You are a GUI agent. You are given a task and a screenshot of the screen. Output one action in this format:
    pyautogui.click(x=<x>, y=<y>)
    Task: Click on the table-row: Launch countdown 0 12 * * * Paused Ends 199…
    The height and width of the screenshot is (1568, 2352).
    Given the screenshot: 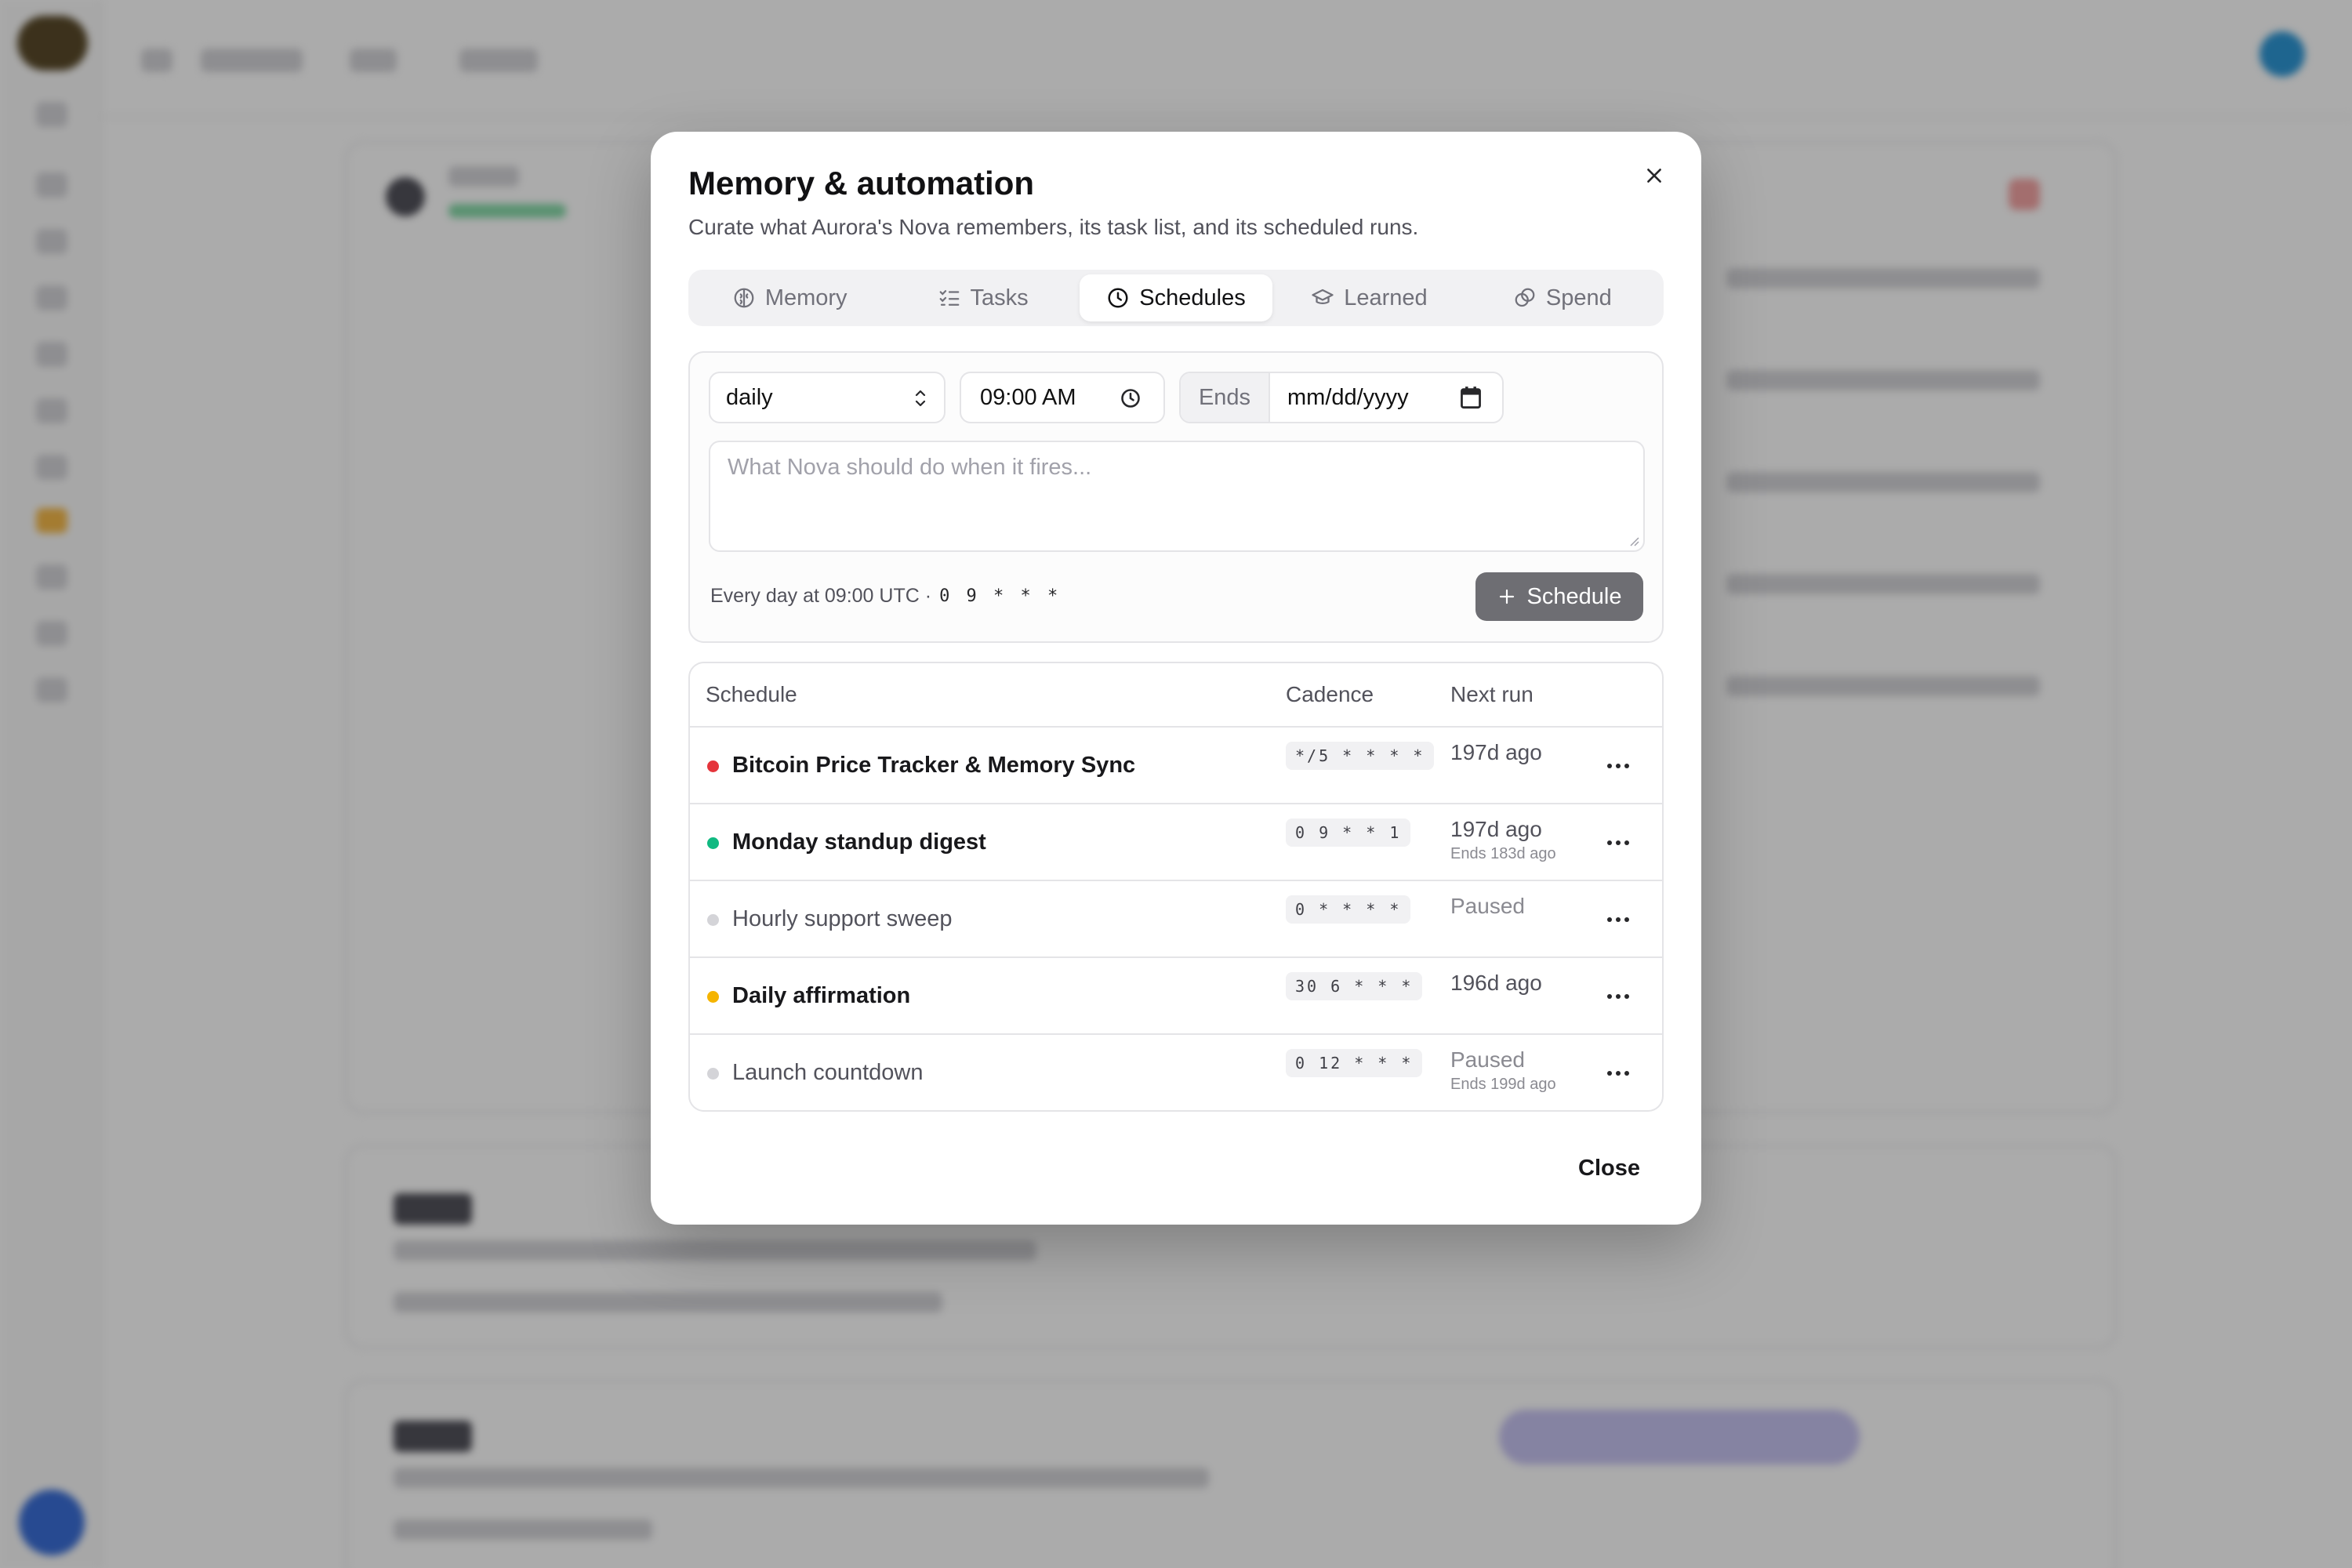 What is the action you would take?
    pyautogui.click(x=1176, y=1072)
    